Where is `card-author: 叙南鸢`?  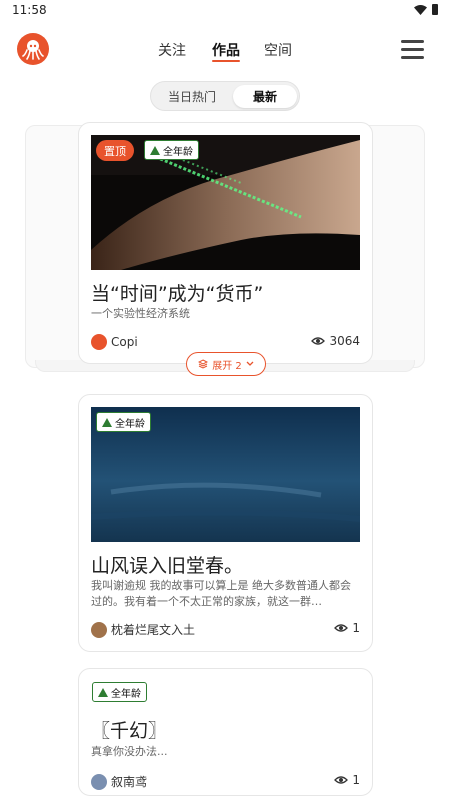
card-author: 叙南鸢 is located at coordinates (119, 781).